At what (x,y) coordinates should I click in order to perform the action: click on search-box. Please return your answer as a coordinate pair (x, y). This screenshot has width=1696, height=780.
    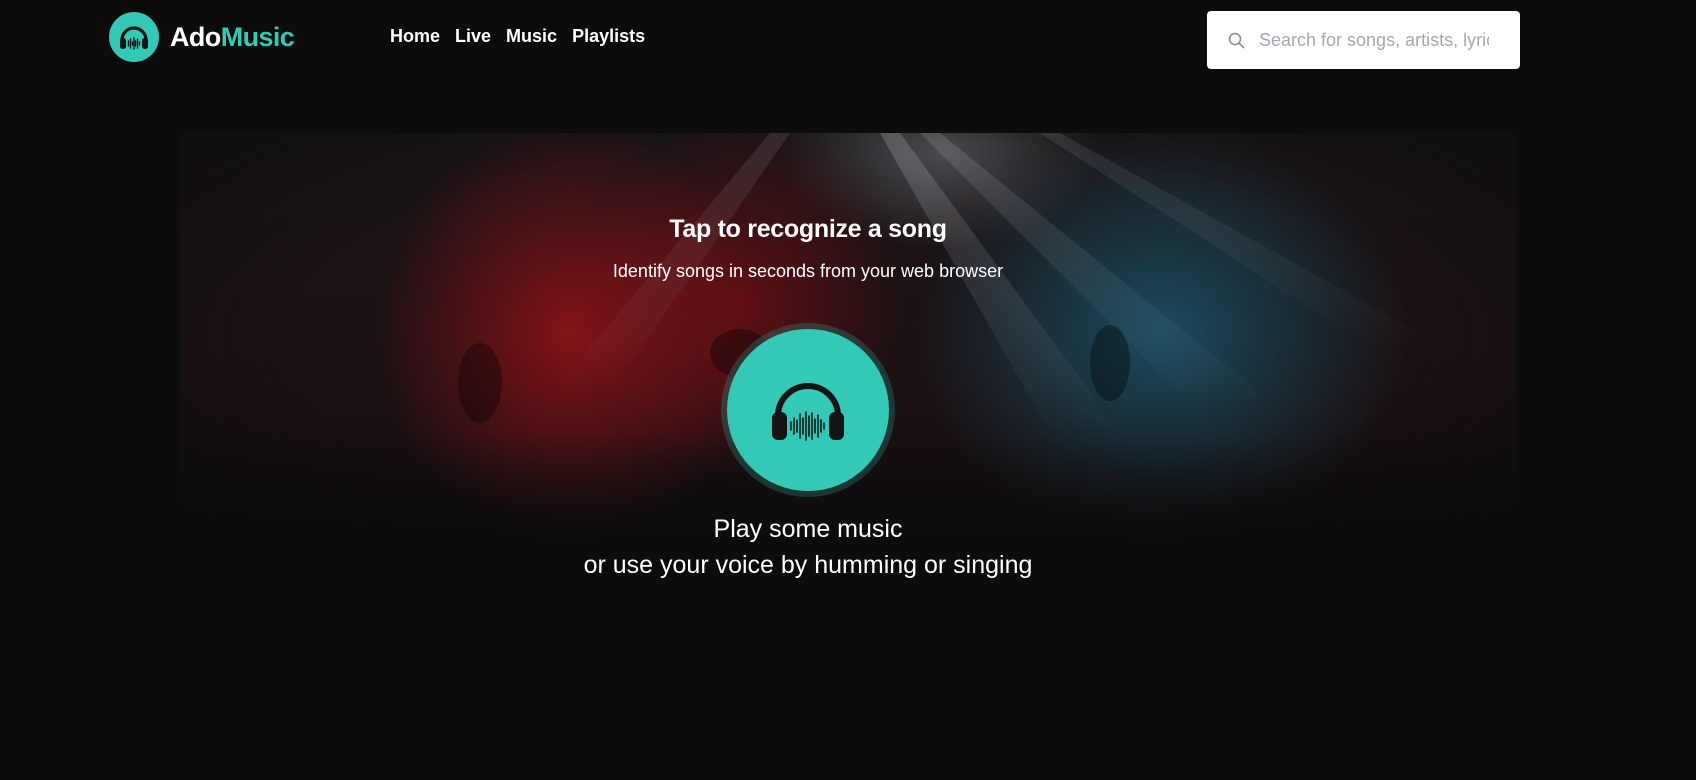
    Looking at the image, I should click on (1363, 40).